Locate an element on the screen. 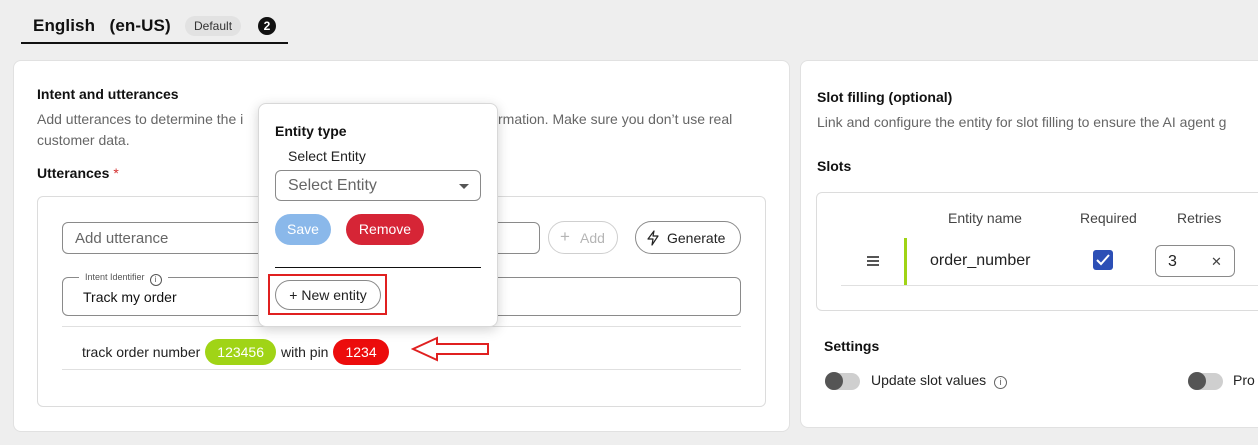 The height and width of the screenshot is (445, 1258). slots-label: Slots is located at coordinates (834, 166).